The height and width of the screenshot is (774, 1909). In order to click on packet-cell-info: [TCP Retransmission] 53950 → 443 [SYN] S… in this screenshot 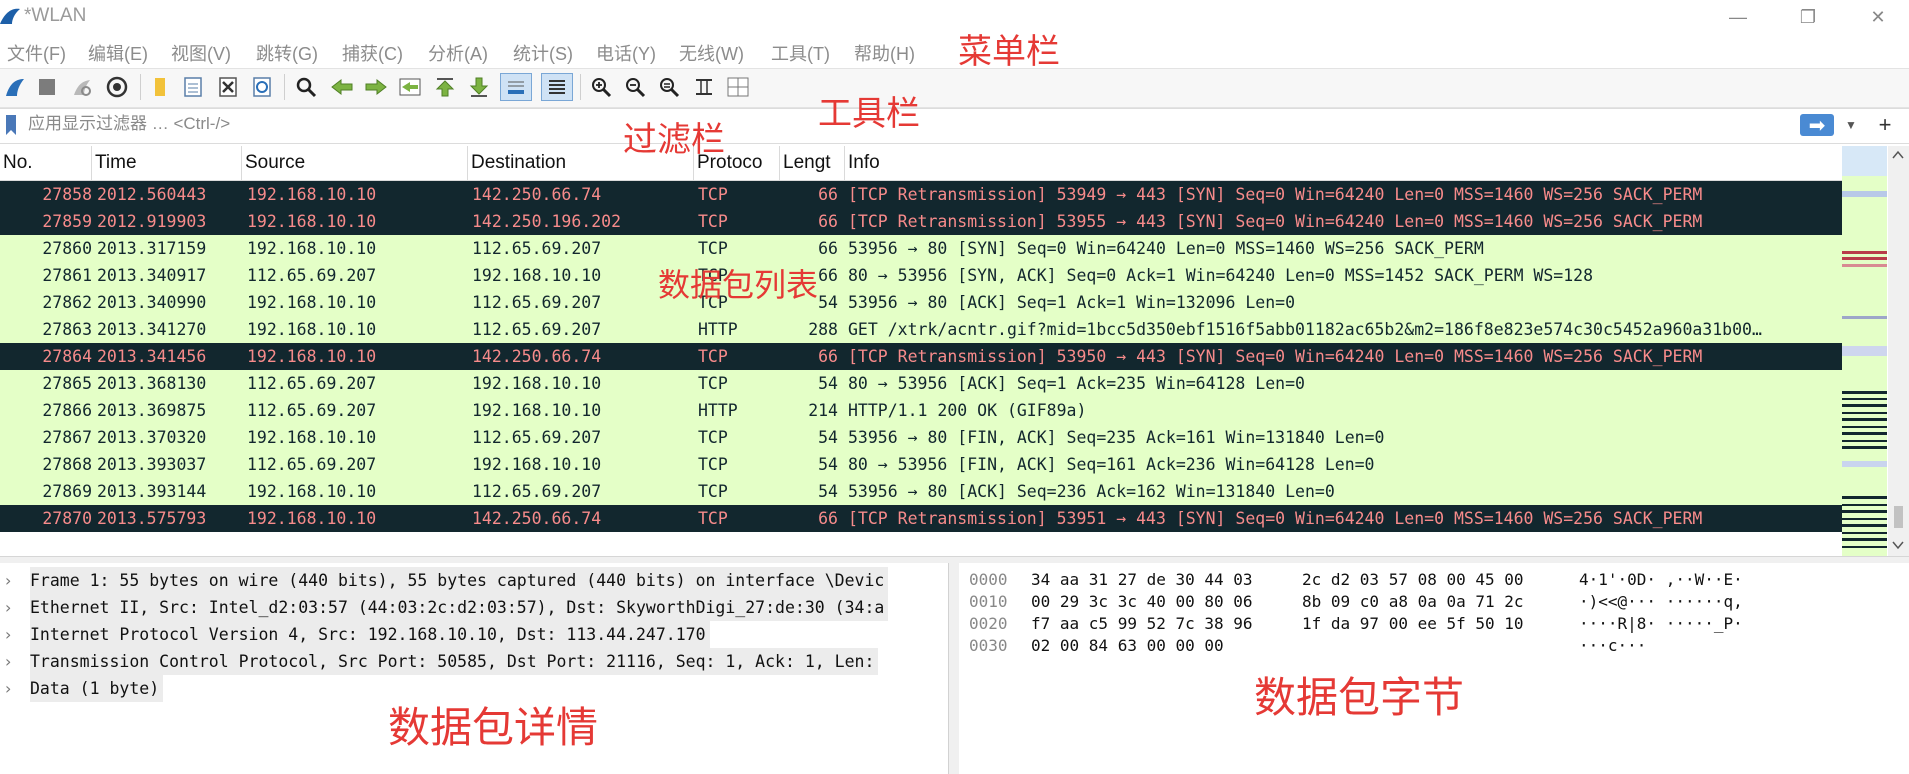, I will do `click(1275, 356)`.